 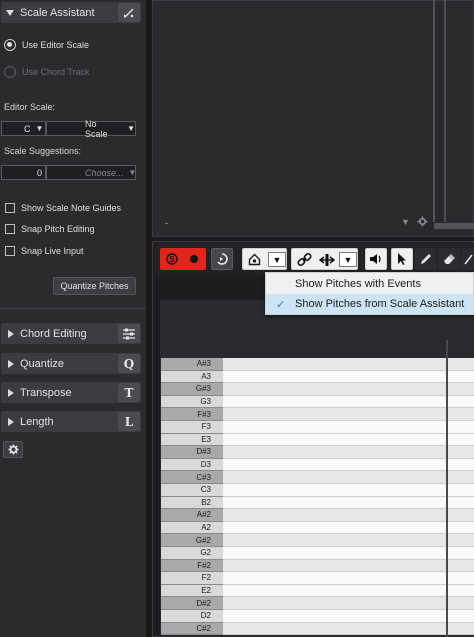 I want to click on piano-key: F2, so click(x=192, y=578).